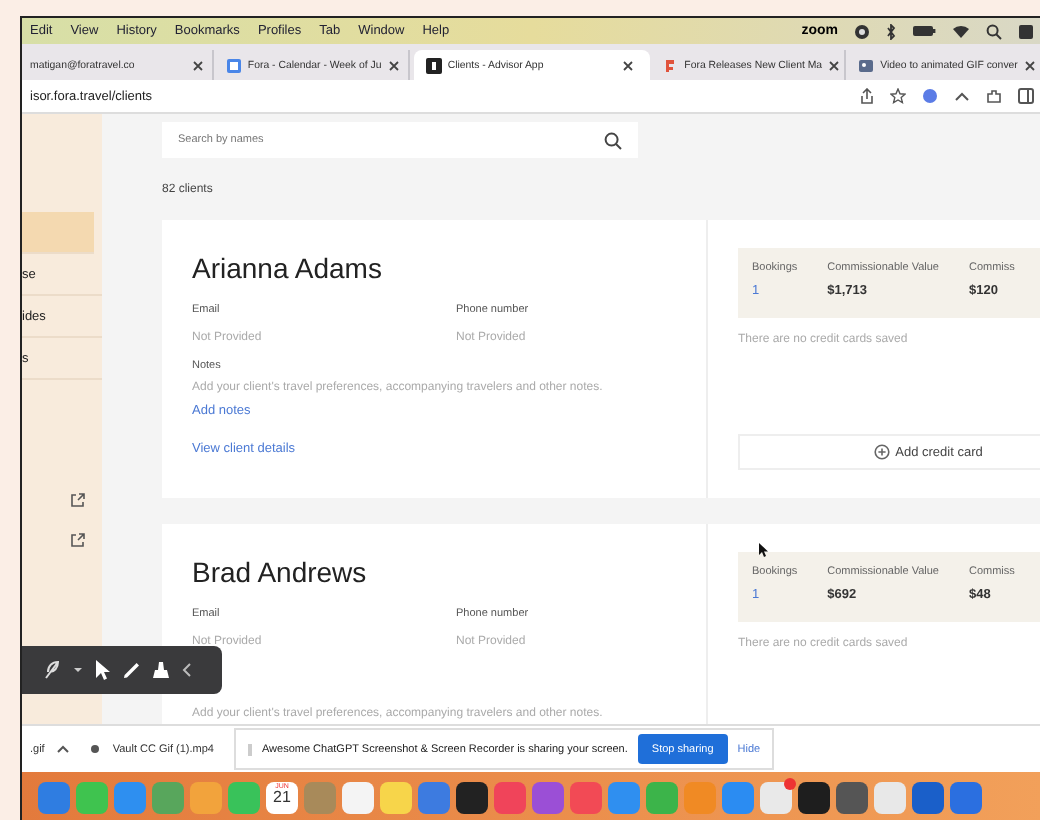  I want to click on grip-icon, so click(249, 749).